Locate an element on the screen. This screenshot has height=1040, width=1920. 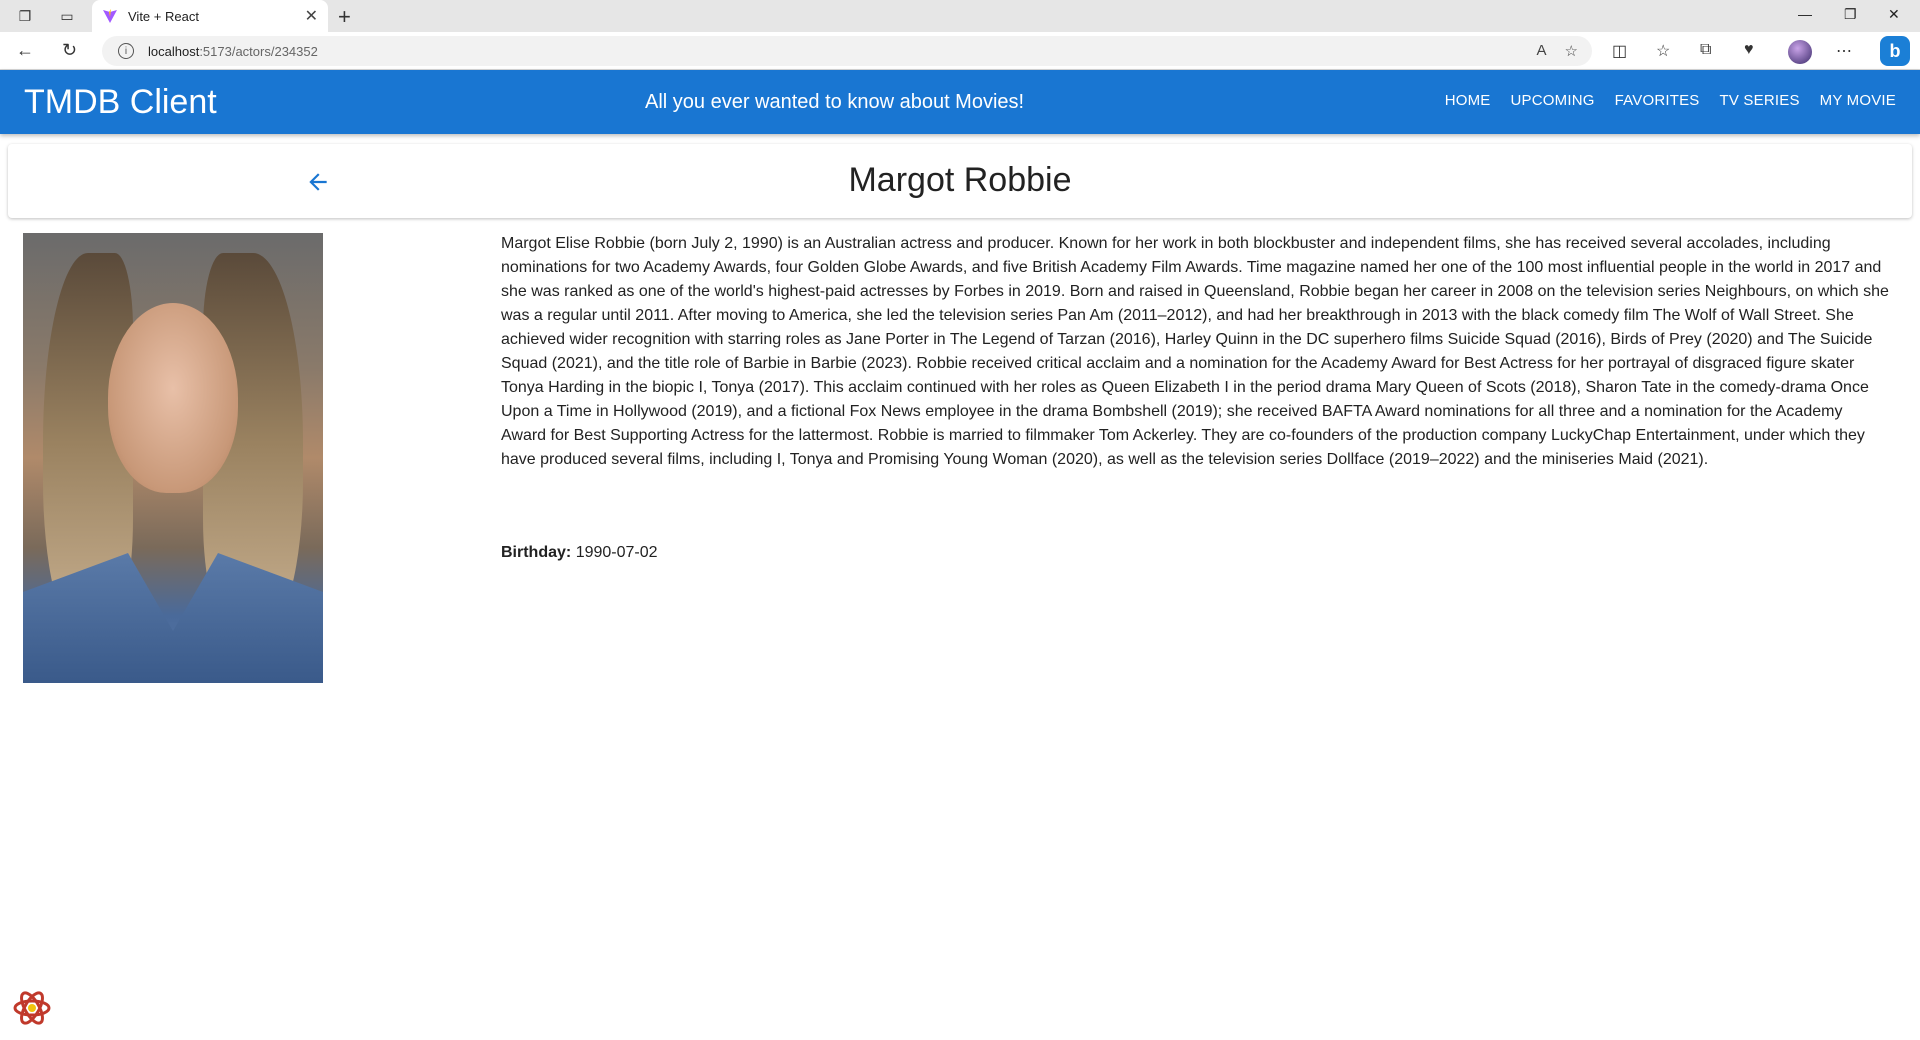
nav-favorites: FAVORITES is located at coordinates (1657, 100).